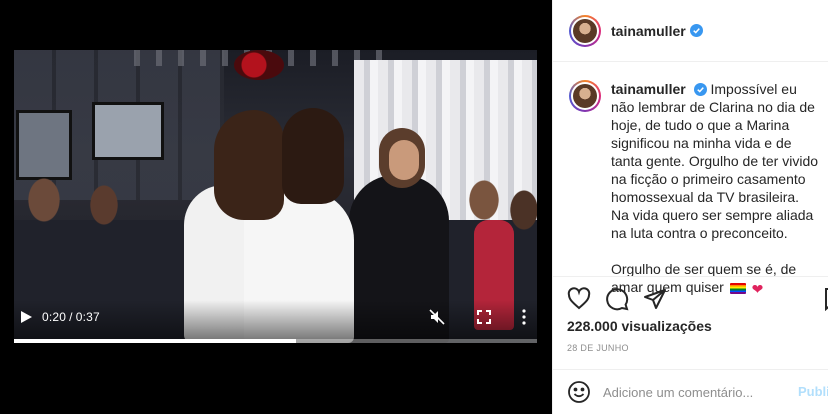 The height and width of the screenshot is (414, 828). I want to click on current-time: 0:20, so click(54, 317).